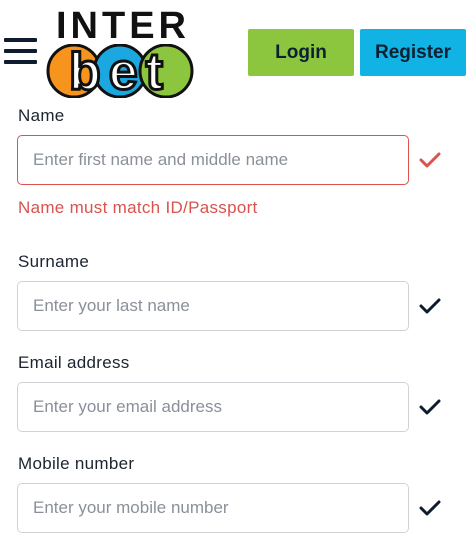 The width and height of the screenshot is (466, 553). Describe the element at coordinates (213, 306) in the screenshot. I see `surname-input` at that location.